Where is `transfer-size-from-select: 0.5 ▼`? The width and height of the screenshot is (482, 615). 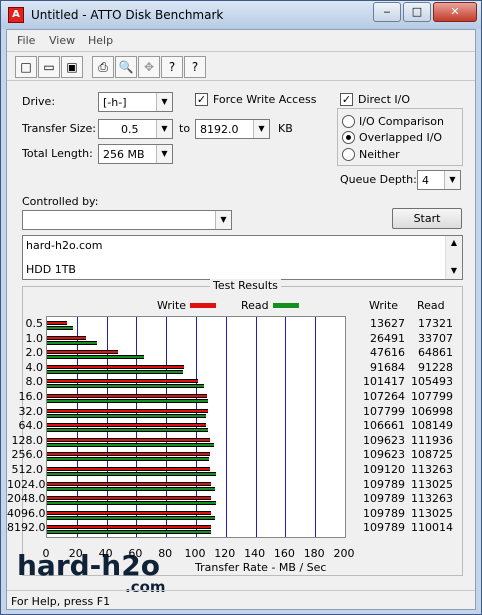
transfer-size-from-select: 0.5 ▼ is located at coordinates (135, 129).